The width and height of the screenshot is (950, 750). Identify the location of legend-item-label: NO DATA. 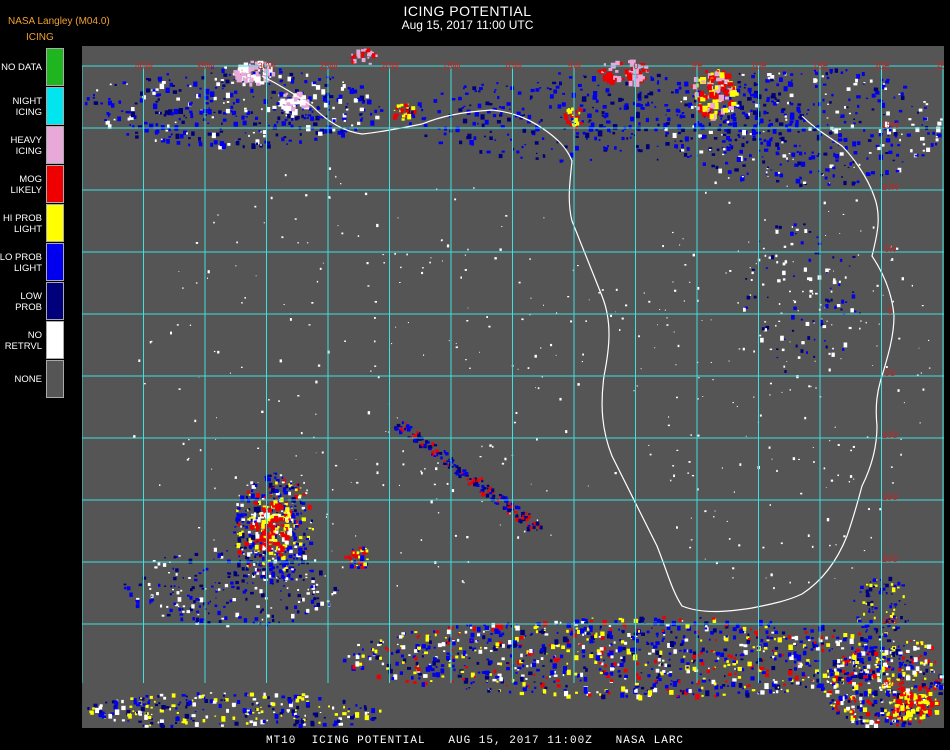
(21, 67).